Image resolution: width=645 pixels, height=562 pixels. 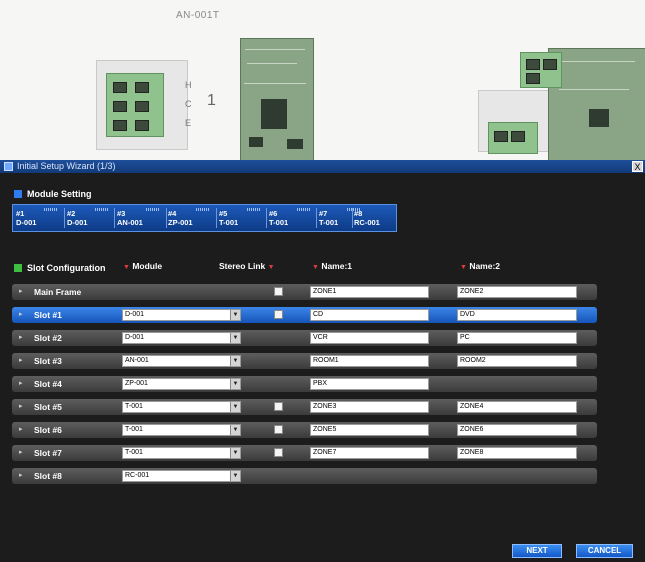 What do you see at coordinates (304, 384) in the screenshot?
I see `slot-row: ▸ Slot #4 ZP-001 ▼ PBX` at bounding box center [304, 384].